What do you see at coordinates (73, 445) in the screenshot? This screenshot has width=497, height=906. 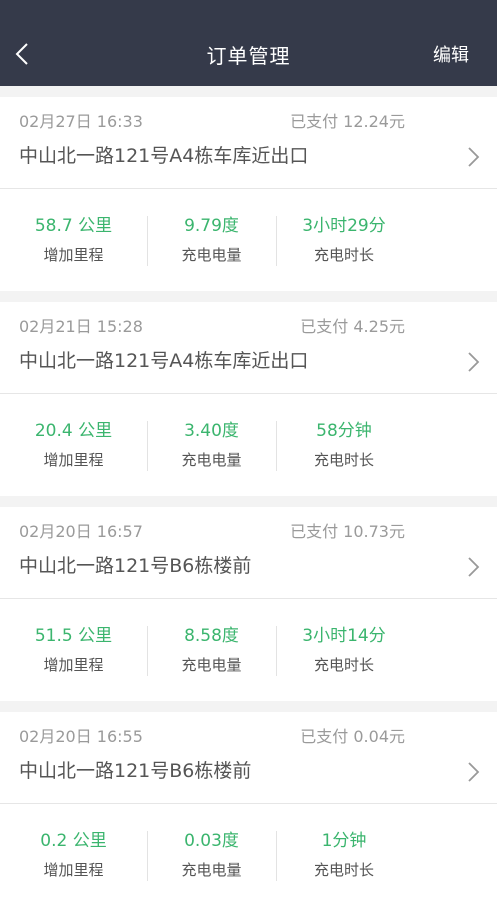 I see `stat-mileage: 20.4 公里 增加里程` at bounding box center [73, 445].